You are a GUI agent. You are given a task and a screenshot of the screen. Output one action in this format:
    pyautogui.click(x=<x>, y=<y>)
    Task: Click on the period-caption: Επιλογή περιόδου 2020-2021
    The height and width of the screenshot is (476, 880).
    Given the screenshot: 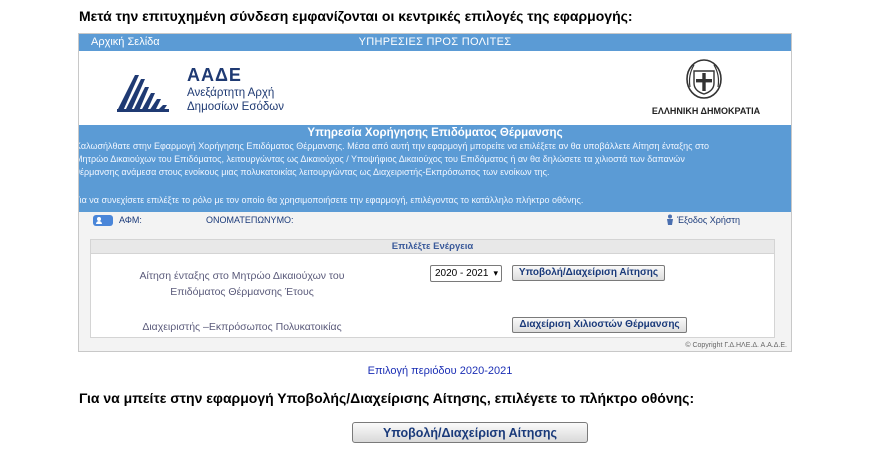 What is the action you would take?
    pyautogui.click(x=440, y=371)
    